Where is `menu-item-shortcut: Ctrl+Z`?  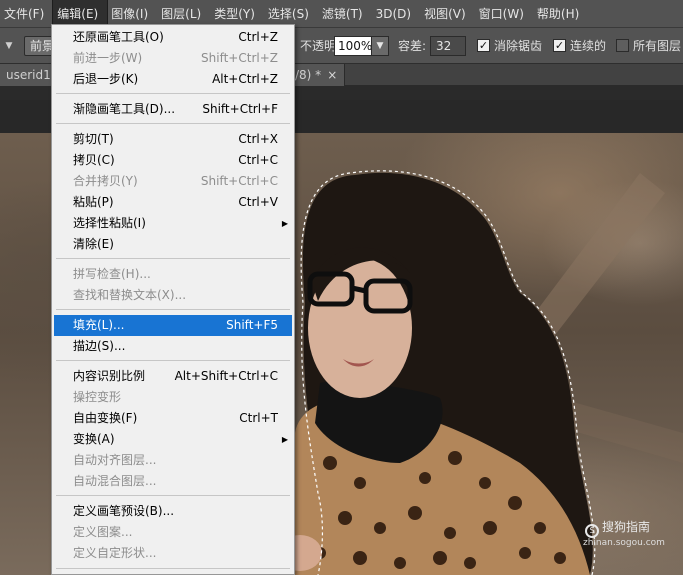 menu-item-shortcut: Ctrl+Z is located at coordinates (258, 37).